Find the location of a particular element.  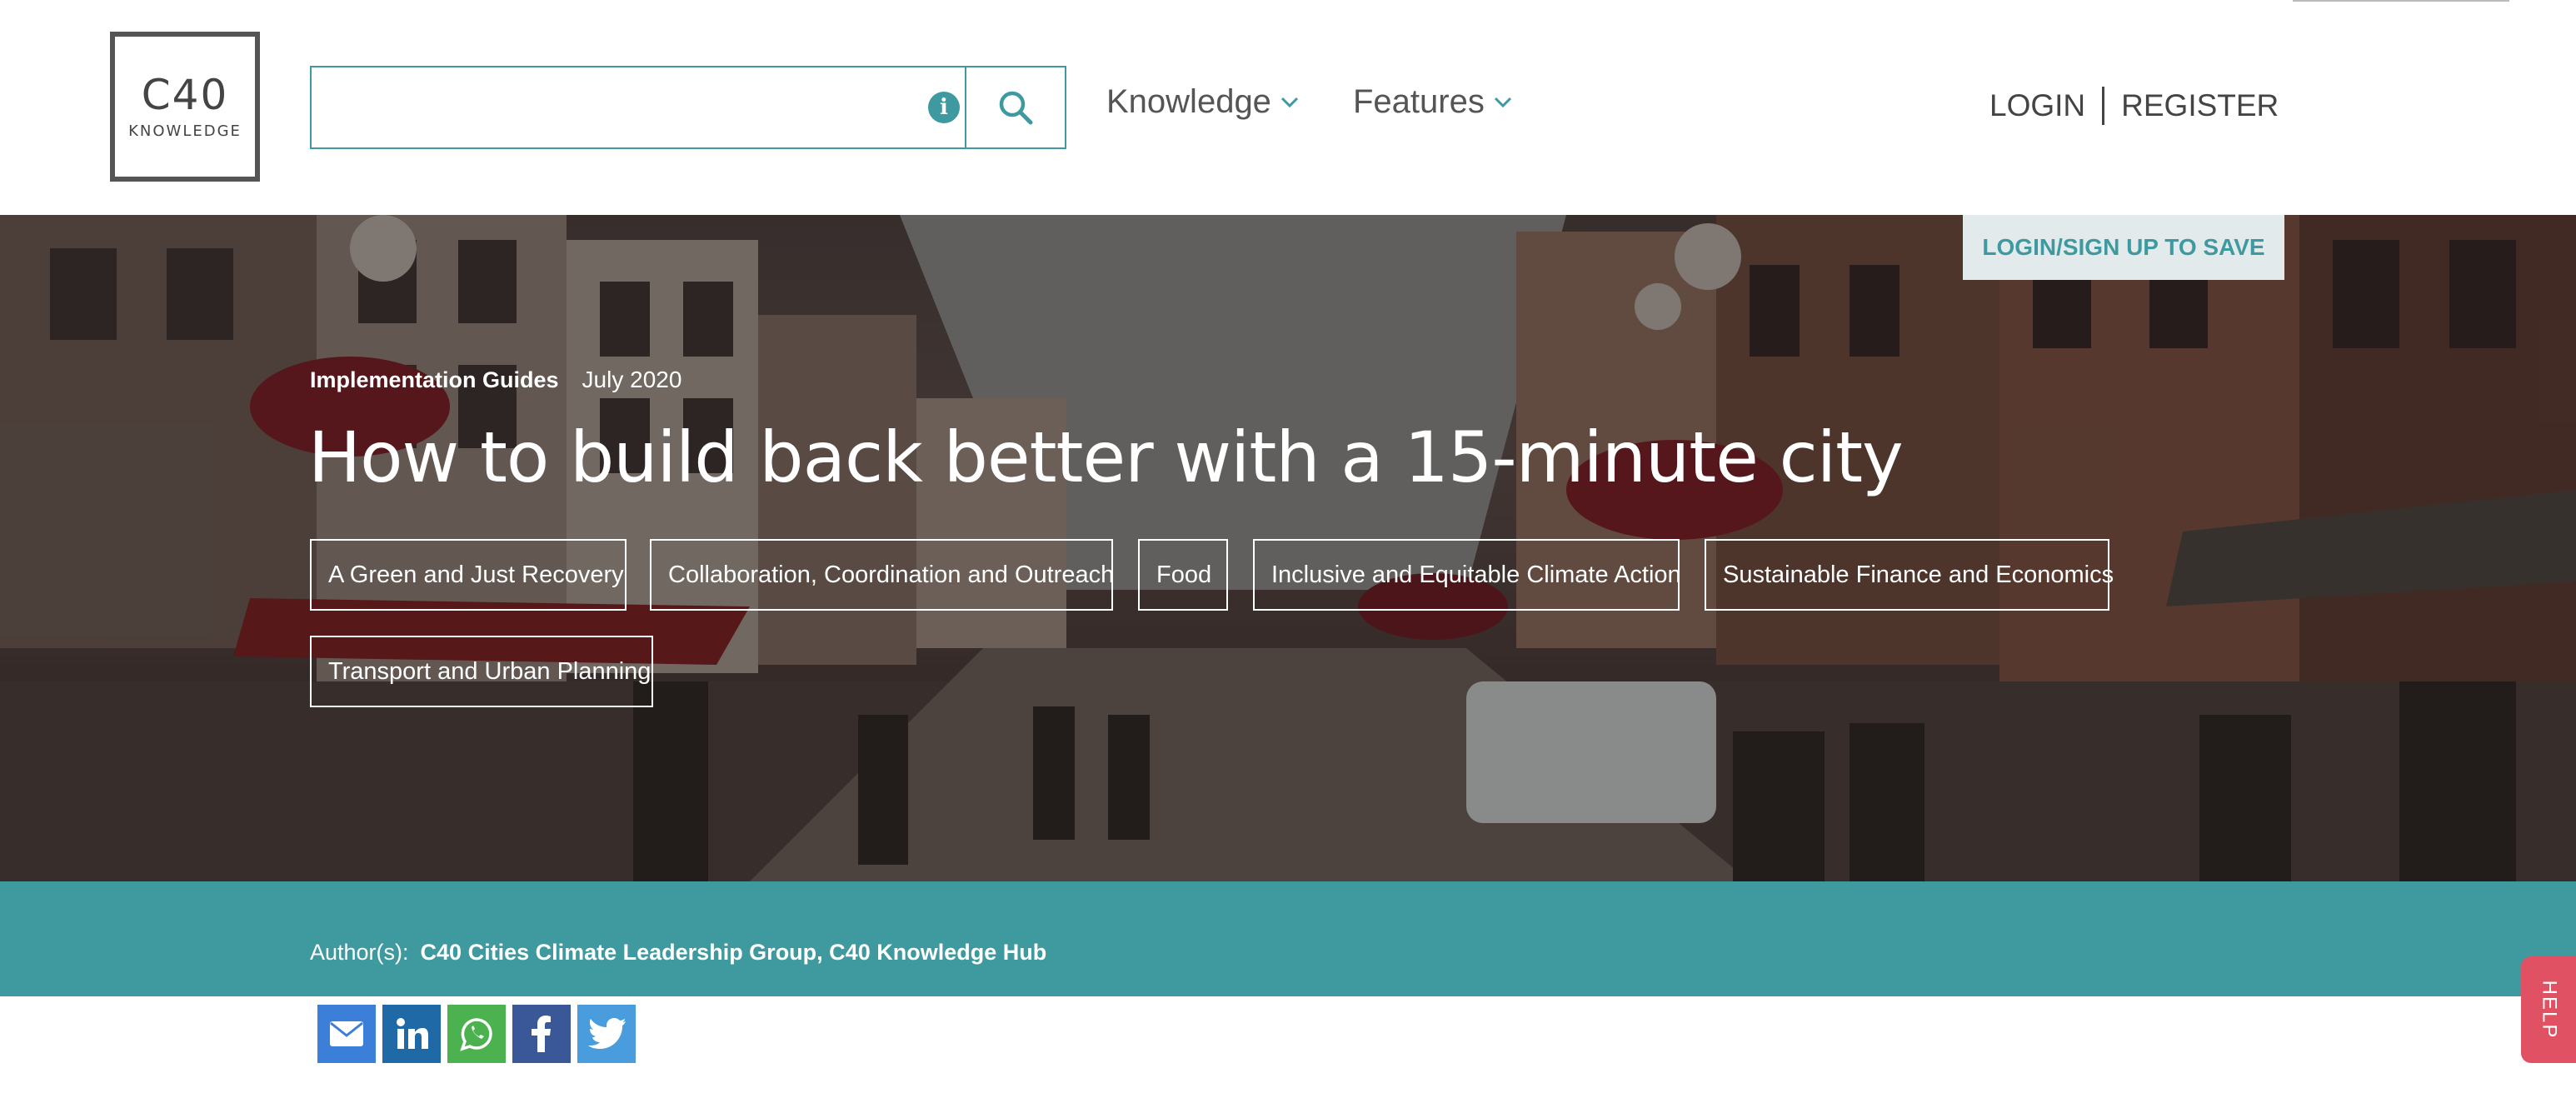

register-link: REGISTER is located at coordinates (2200, 105).